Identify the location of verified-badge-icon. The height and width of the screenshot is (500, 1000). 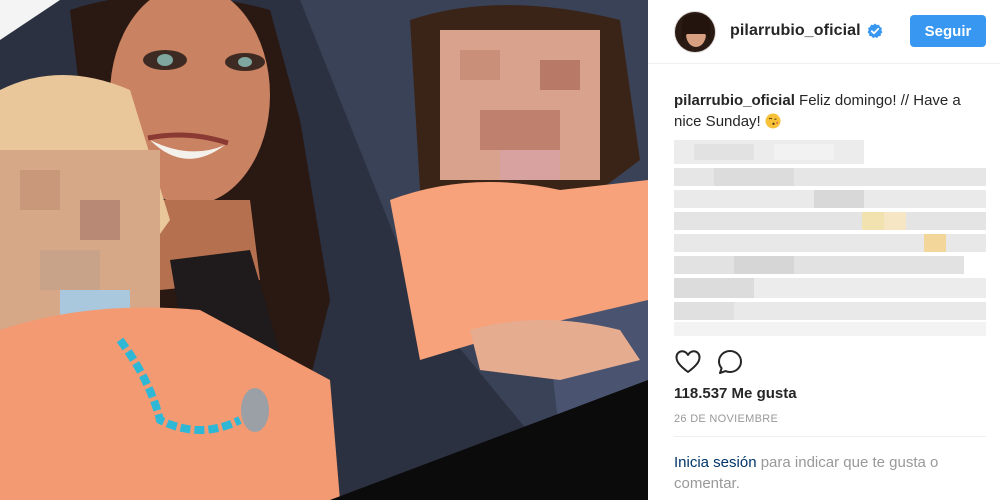
(875, 31).